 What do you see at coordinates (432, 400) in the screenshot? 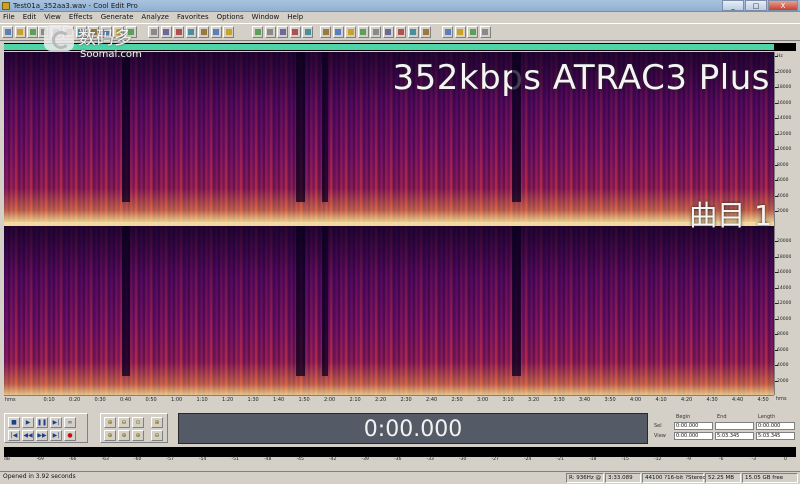
I see `time-tick-label: 2:40` at bounding box center [432, 400].